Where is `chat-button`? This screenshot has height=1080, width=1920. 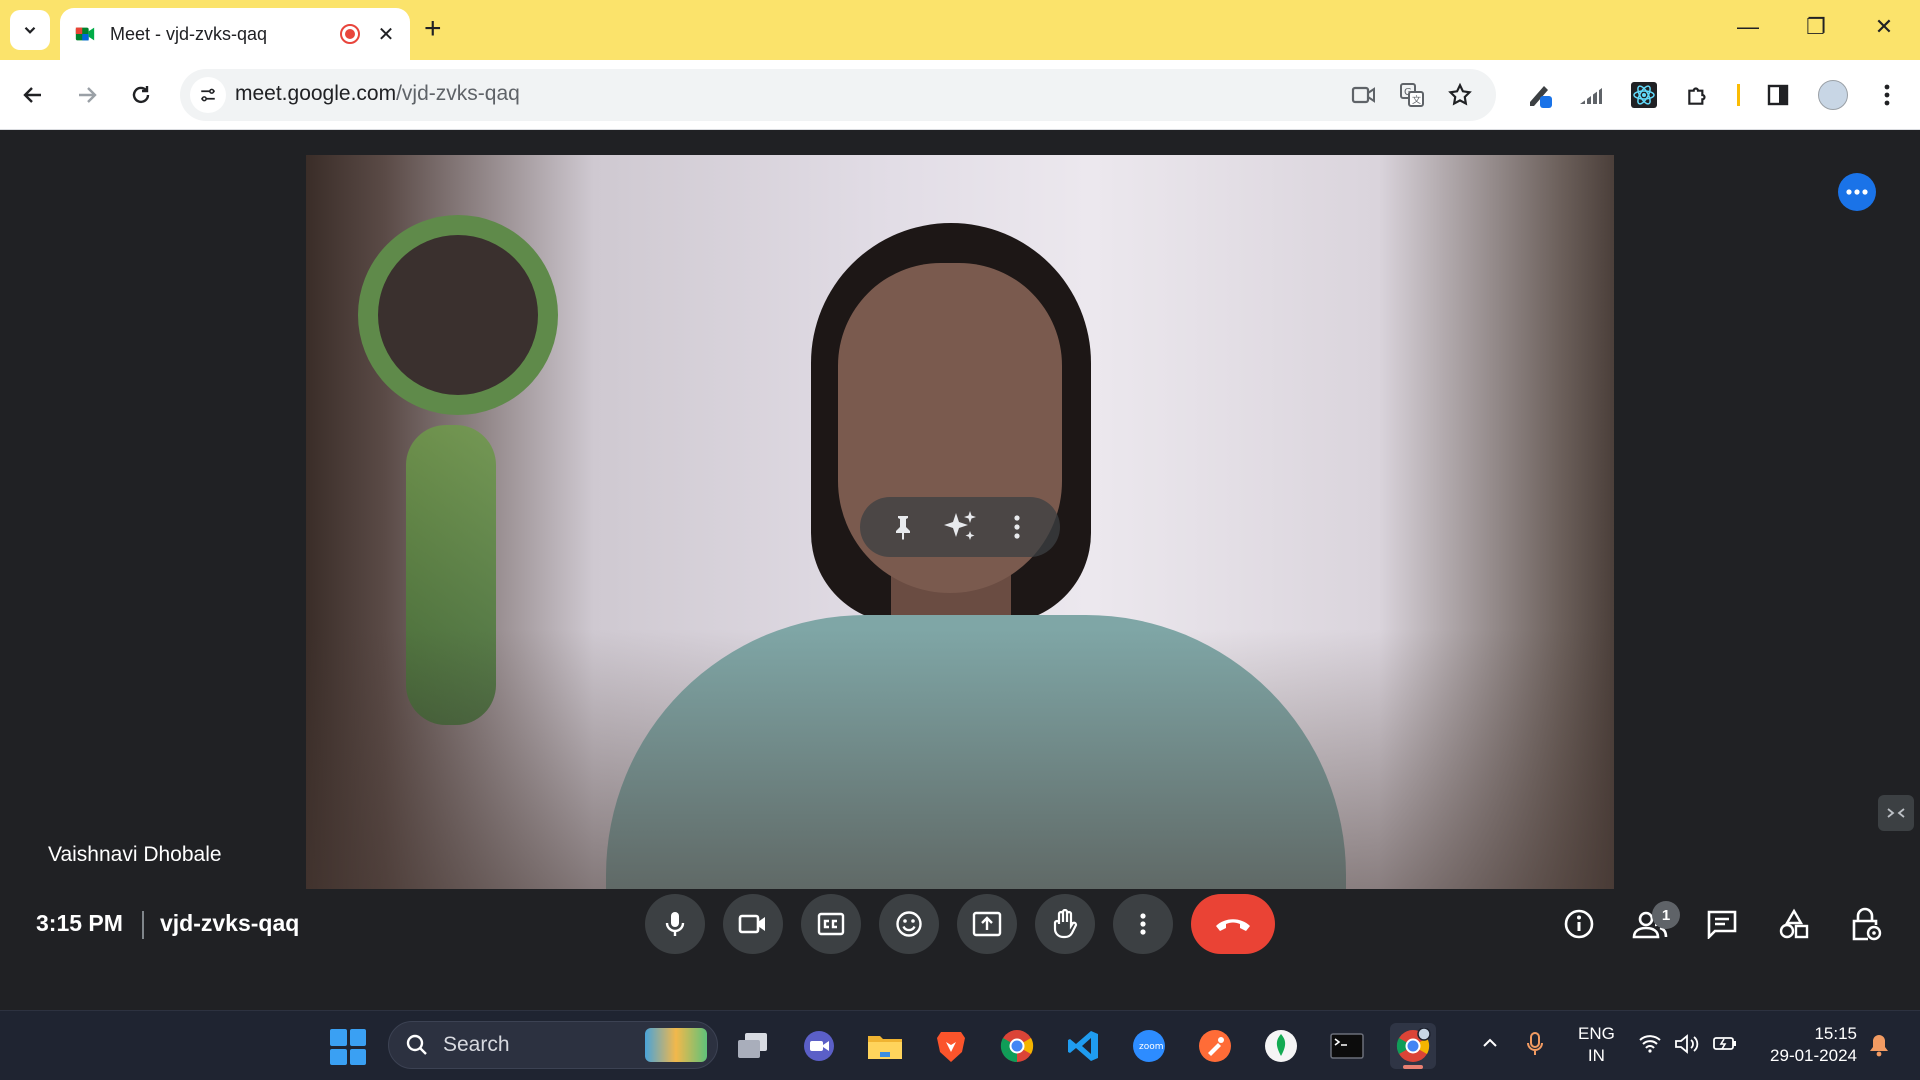
chat-button is located at coordinates (1722, 924).